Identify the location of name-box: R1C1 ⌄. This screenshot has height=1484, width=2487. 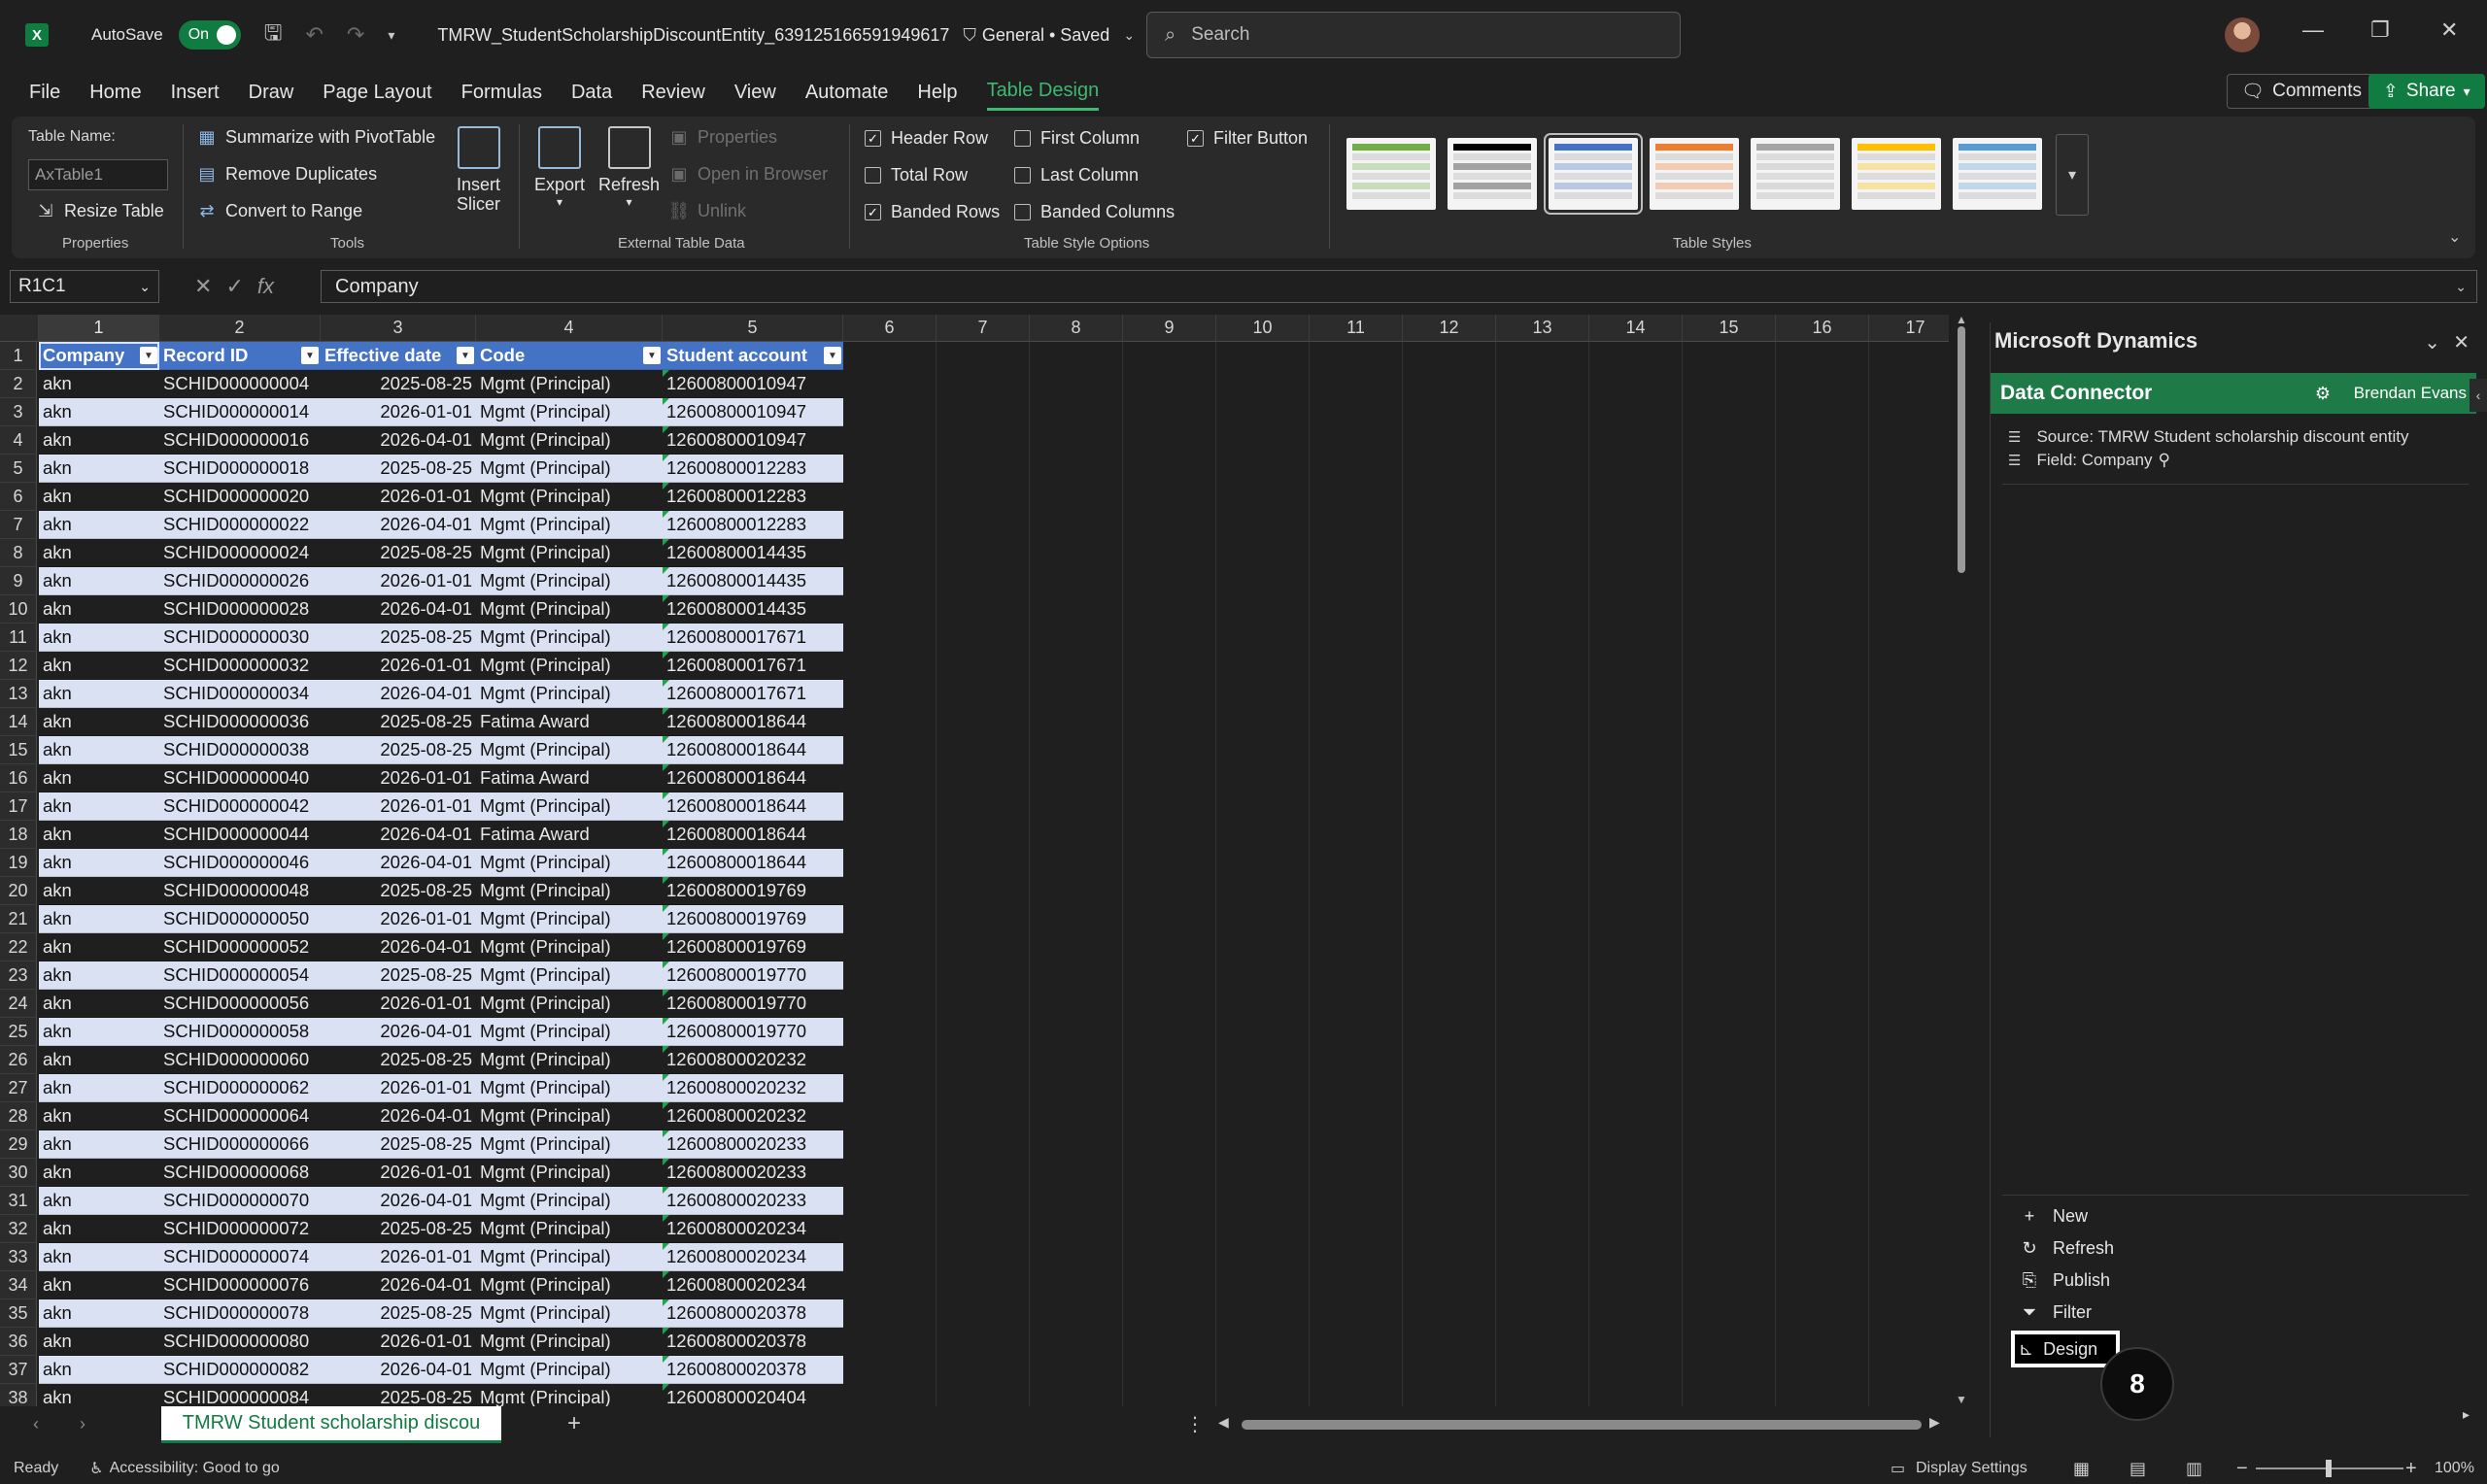
(84, 286).